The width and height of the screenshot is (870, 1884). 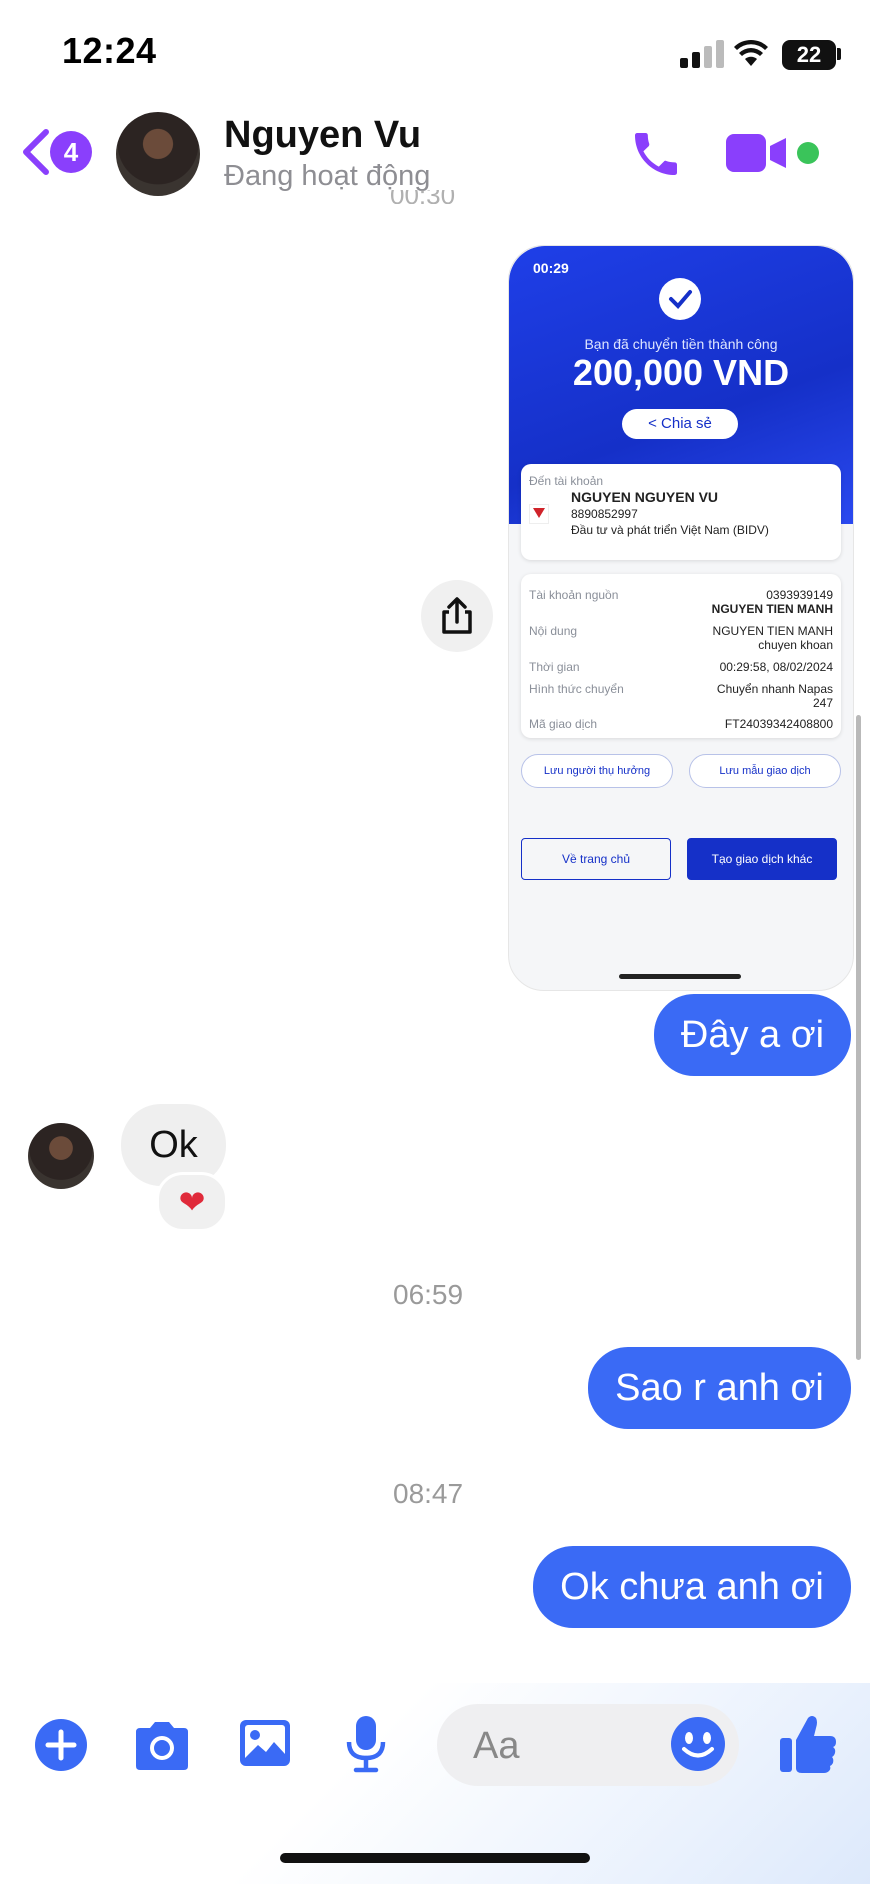 What do you see at coordinates (645, 497) in the screenshot?
I see `recipient-name: NGUYEN NGUYEN VU` at bounding box center [645, 497].